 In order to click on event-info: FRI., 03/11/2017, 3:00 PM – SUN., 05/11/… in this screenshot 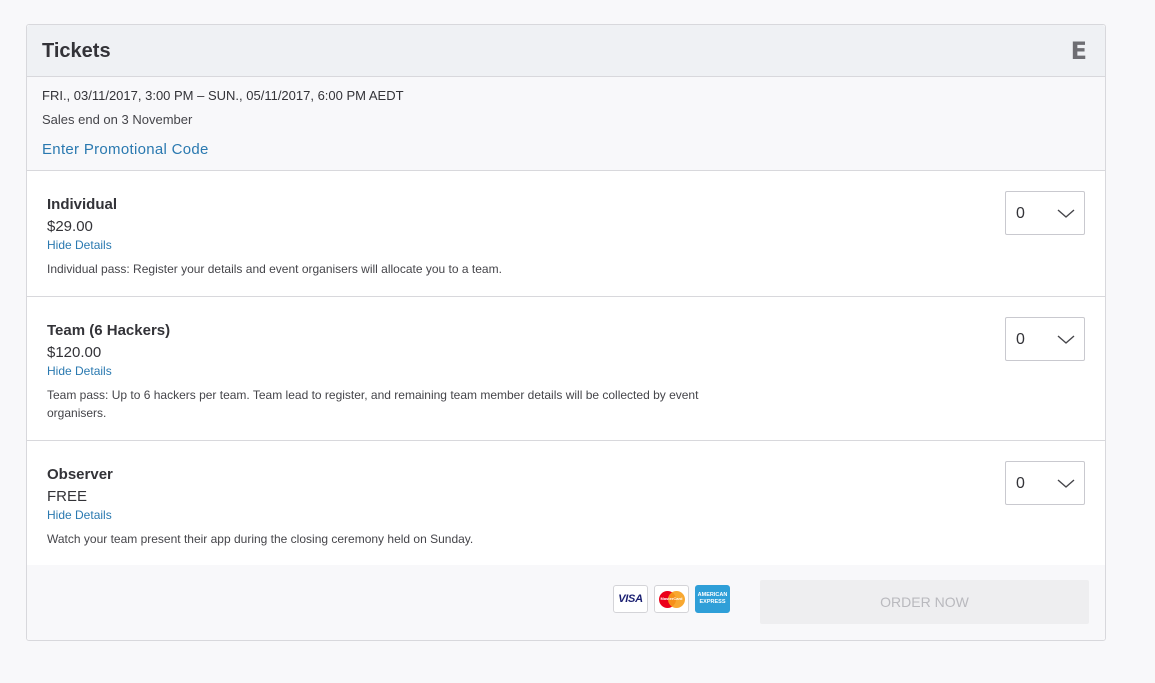, I will do `click(566, 124)`.